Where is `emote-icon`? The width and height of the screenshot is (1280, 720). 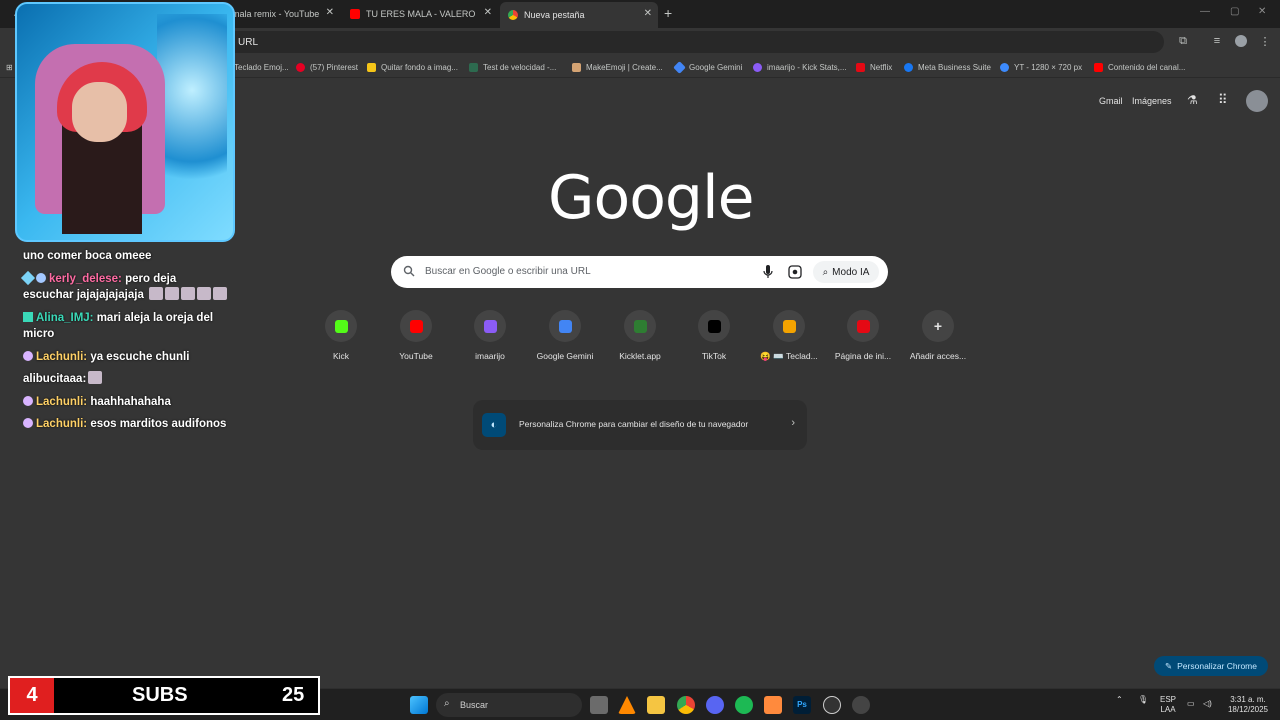 emote-icon is located at coordinates (204, 293).